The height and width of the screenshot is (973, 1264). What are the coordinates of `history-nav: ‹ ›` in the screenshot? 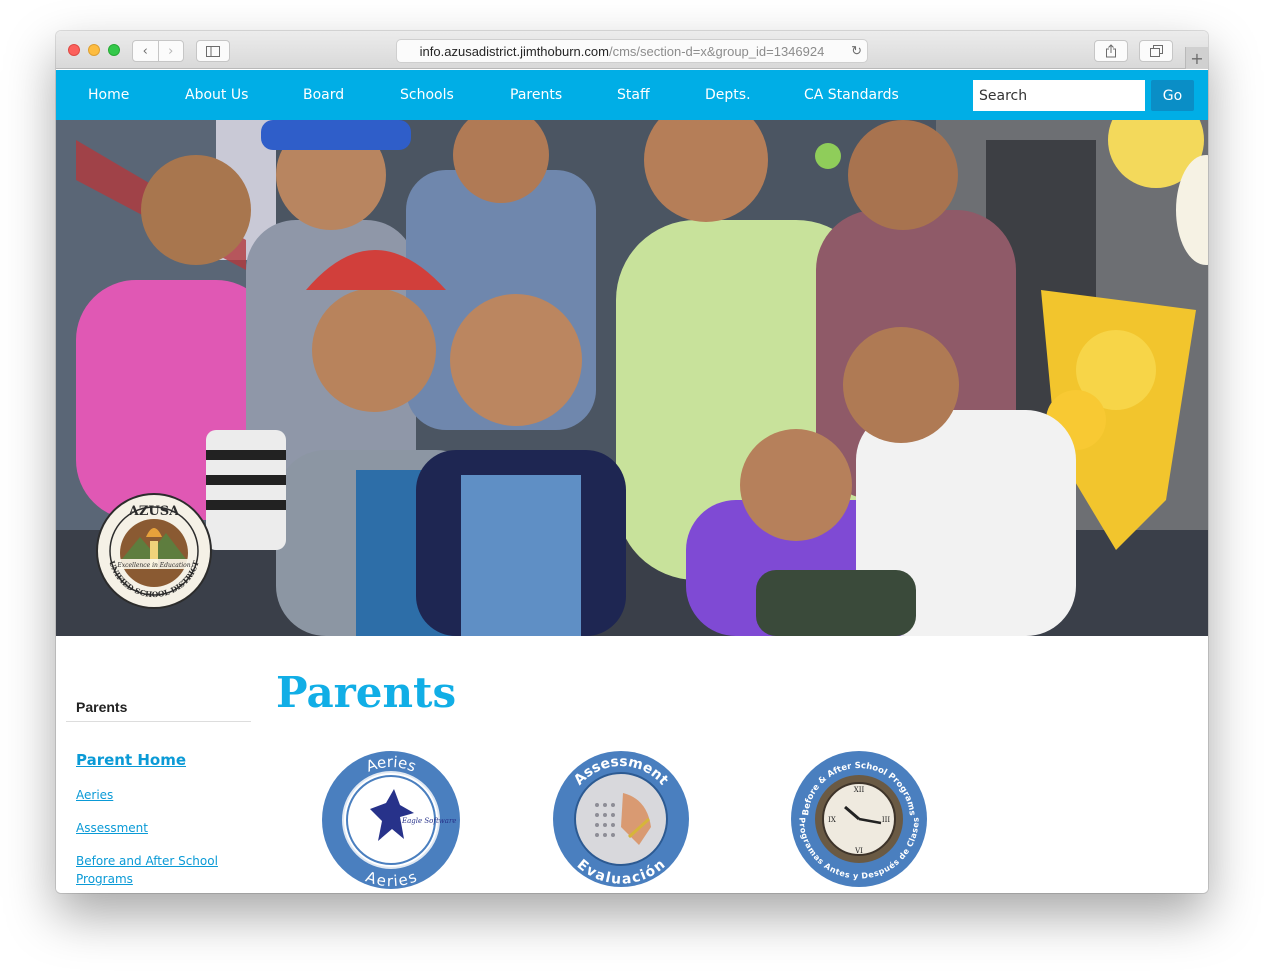 It's located at (158, 51).